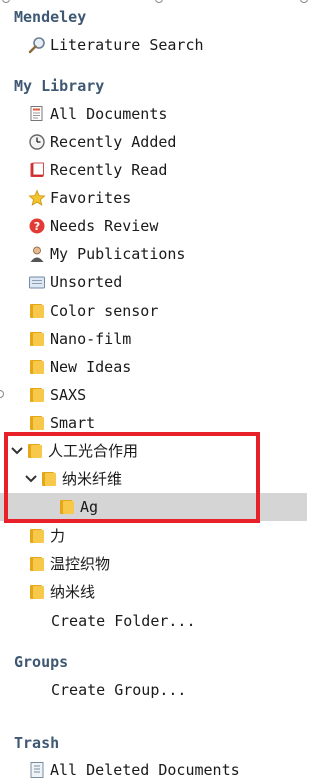 The image size is (320, 784). What do you see at coordinates (58, 536) in the screenshot?
I see `folder-label: 力` at bounding box center [58, 536].